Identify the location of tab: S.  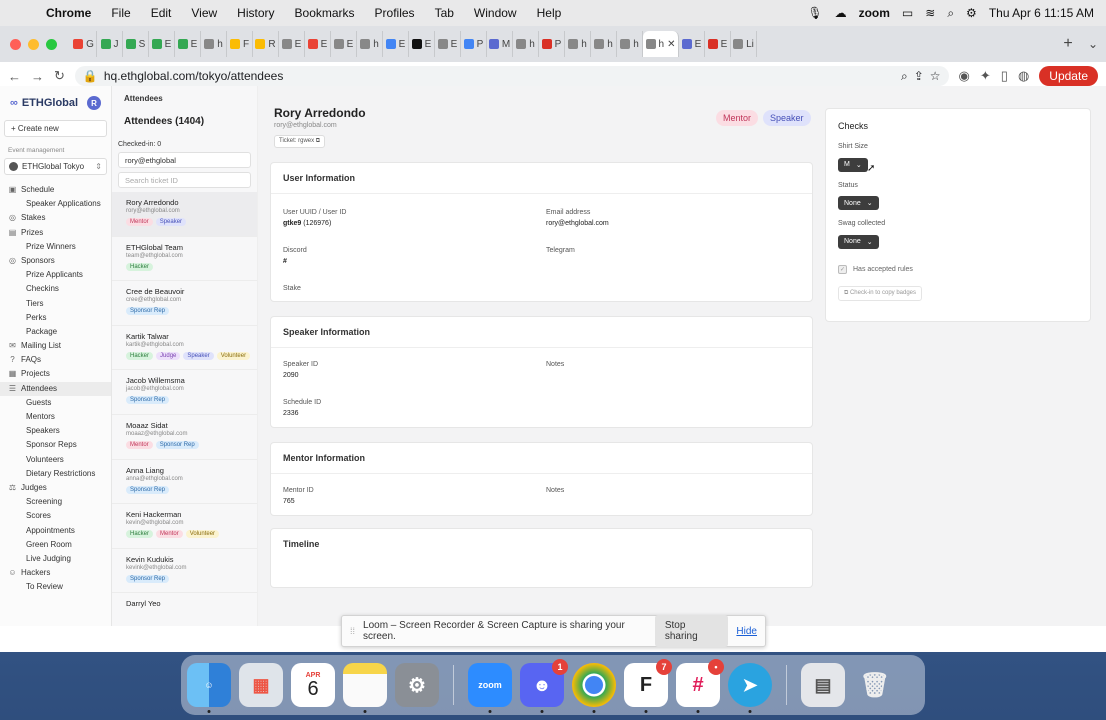
(136, 44).